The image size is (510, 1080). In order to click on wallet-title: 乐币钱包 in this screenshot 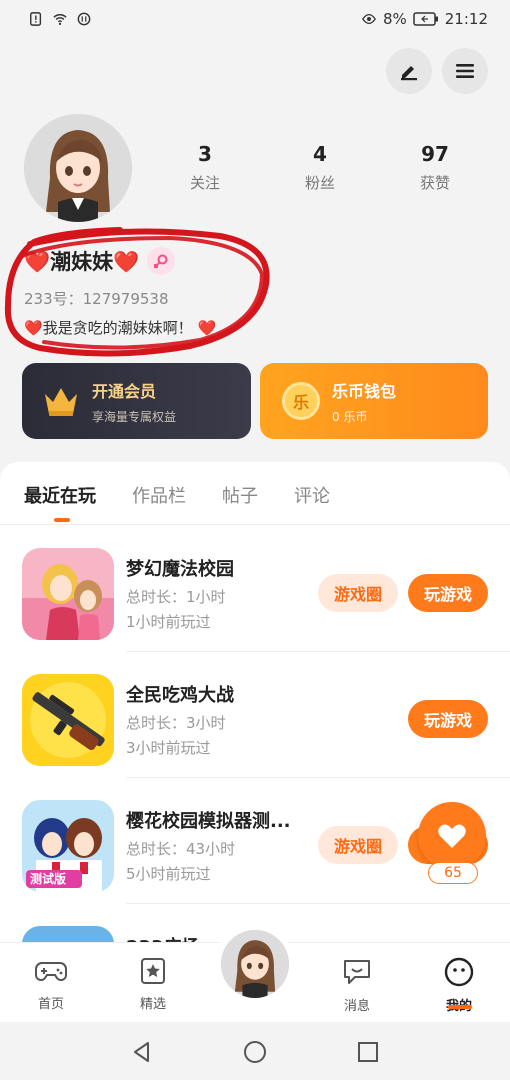, I will do `click(364, 391)`.